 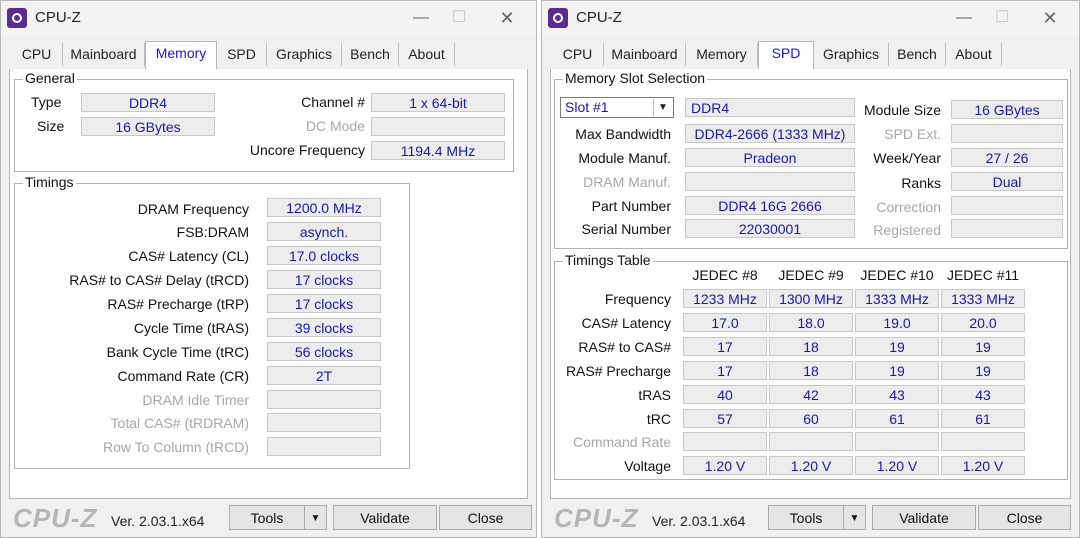 What do you see at coordinates (1007, 157) in the screenshot?
I see `week-year-value: 27 / 26` at bounding box center [1007, 157].